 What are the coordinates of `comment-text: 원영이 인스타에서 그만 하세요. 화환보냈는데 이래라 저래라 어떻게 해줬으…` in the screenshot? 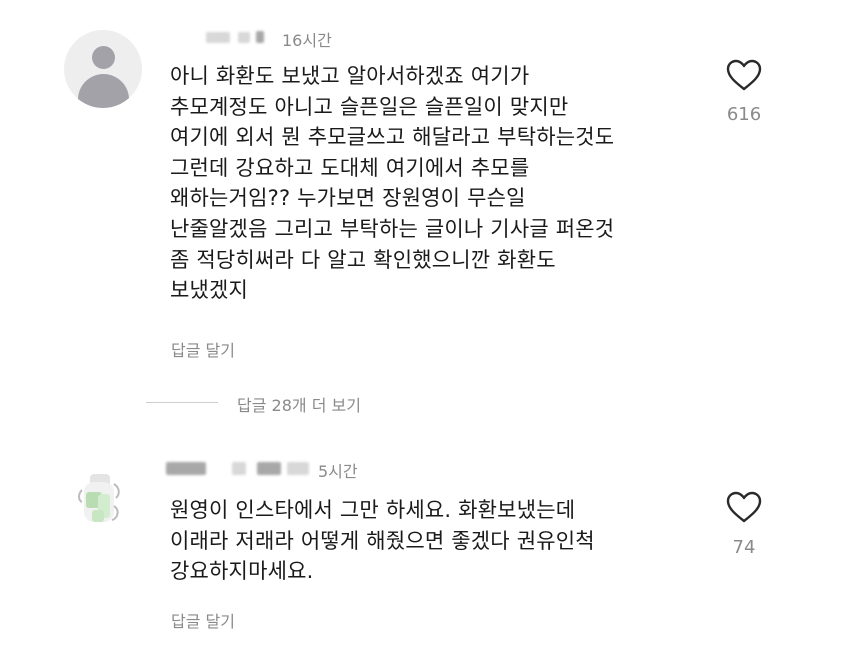 It's located at (382, 541).